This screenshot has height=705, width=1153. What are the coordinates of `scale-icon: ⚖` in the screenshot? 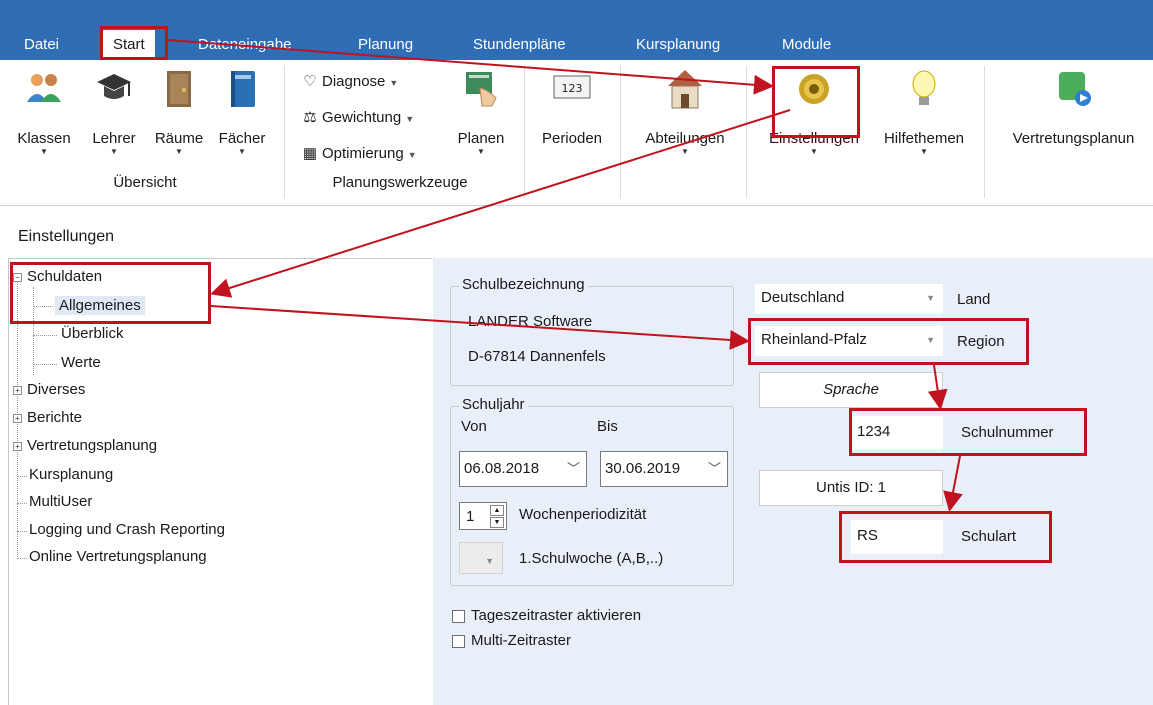 It's located at (310, 117).